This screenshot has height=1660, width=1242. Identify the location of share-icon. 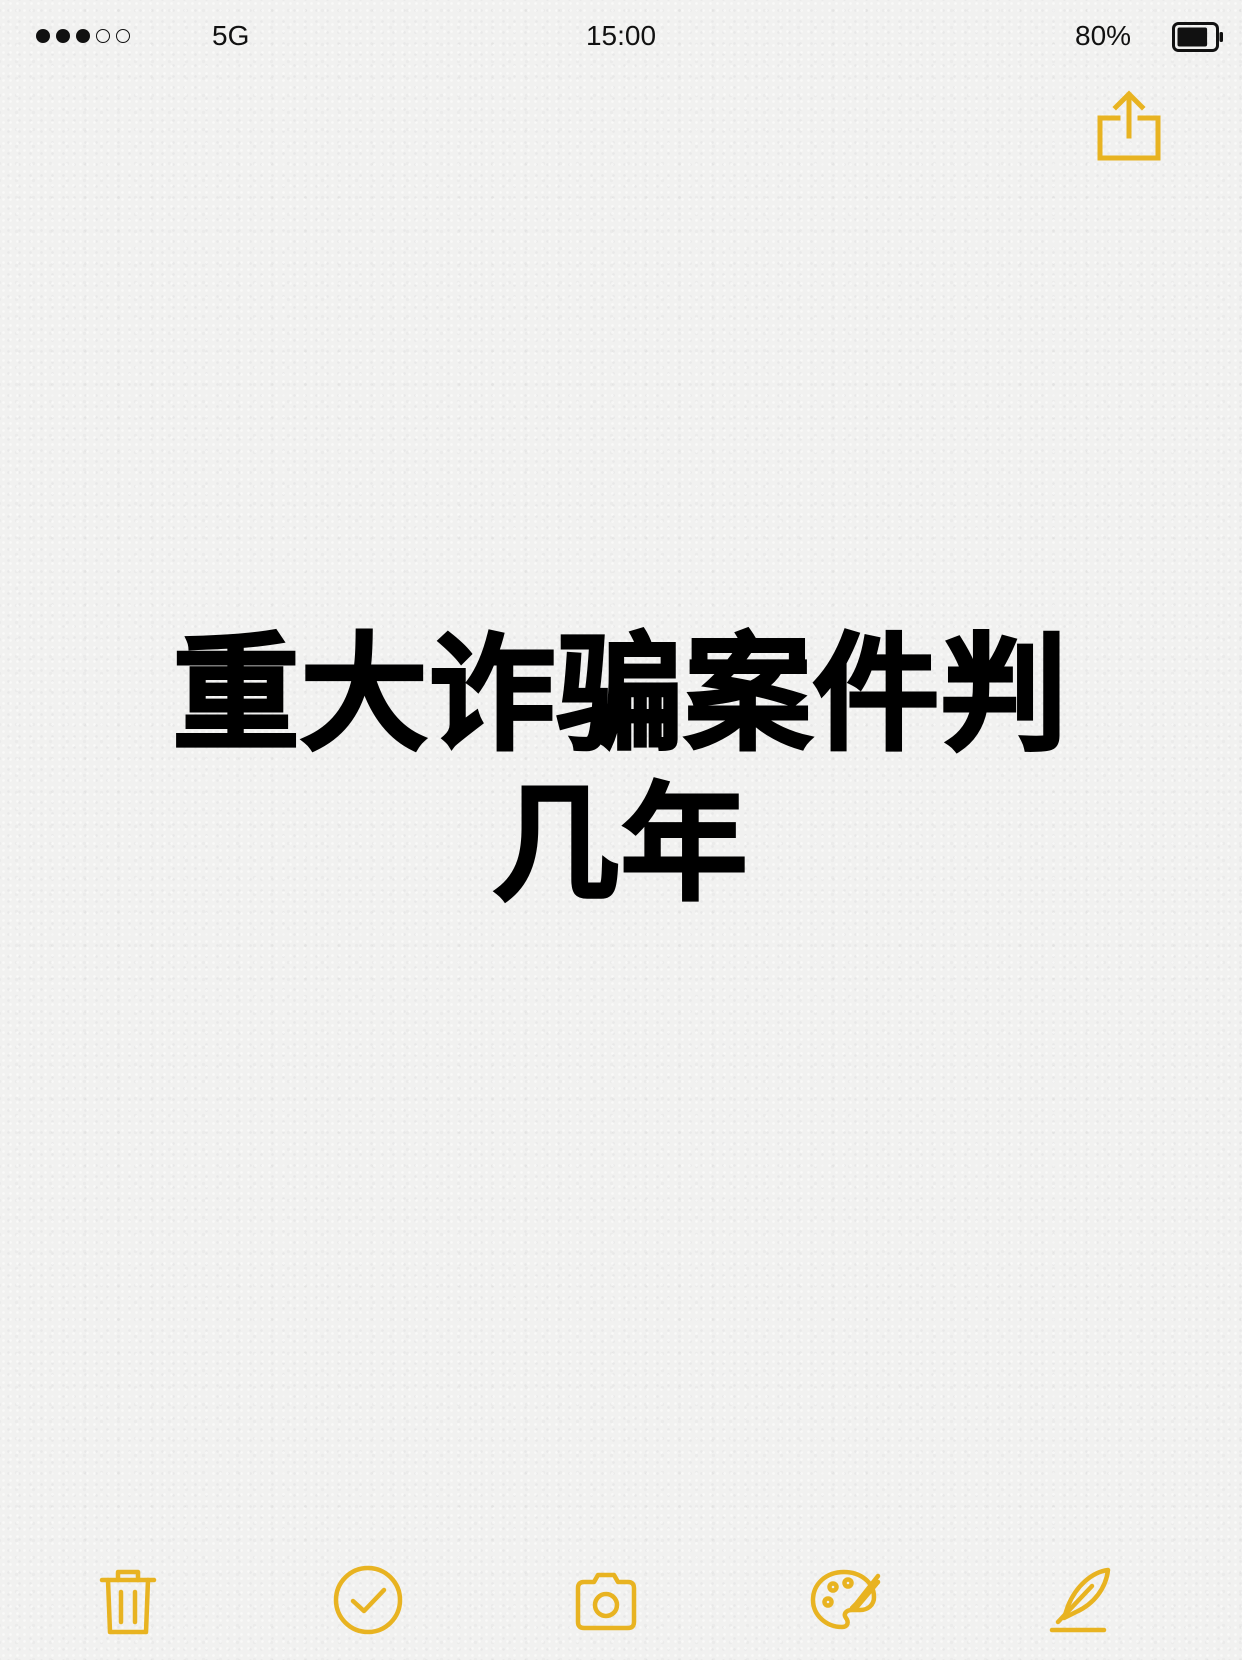
(1129, 125).